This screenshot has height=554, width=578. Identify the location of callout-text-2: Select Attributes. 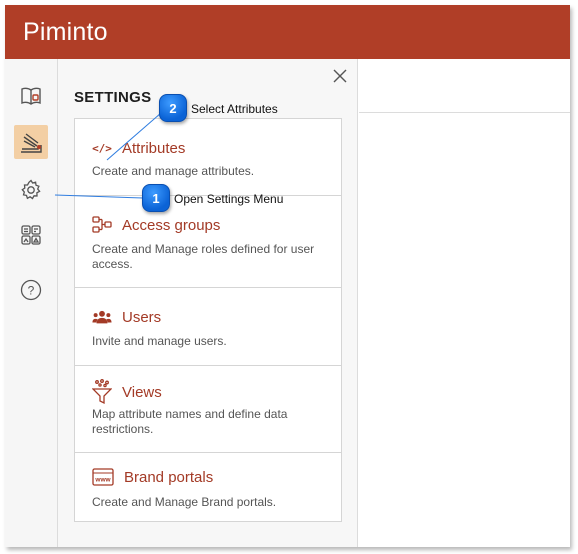
(234, 109).